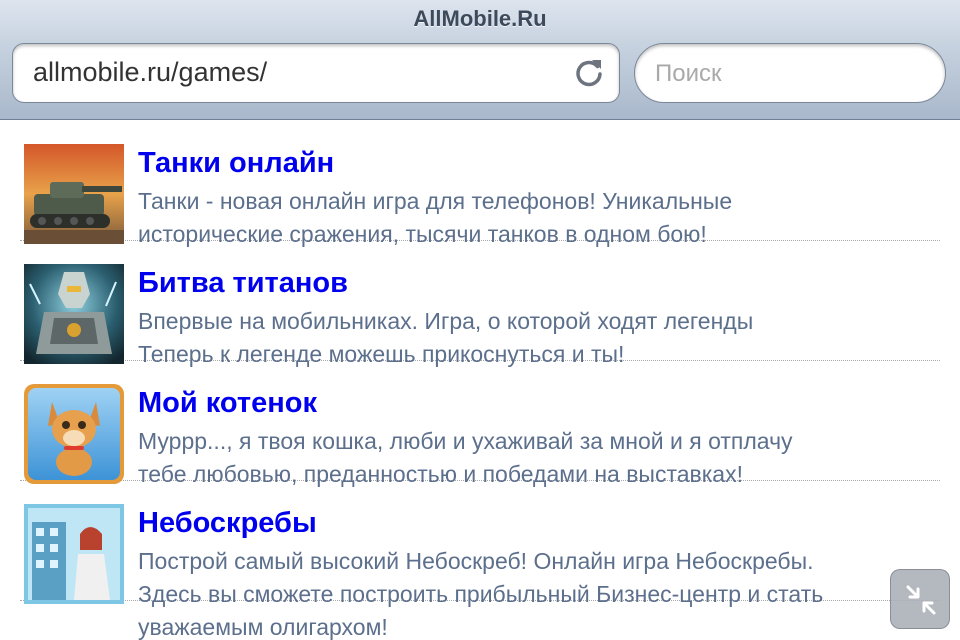  What do you see at coordinates (243, 283) in the screenshot?
I see `game-title-link: Битва титанов` at bounding box center [243, 283].